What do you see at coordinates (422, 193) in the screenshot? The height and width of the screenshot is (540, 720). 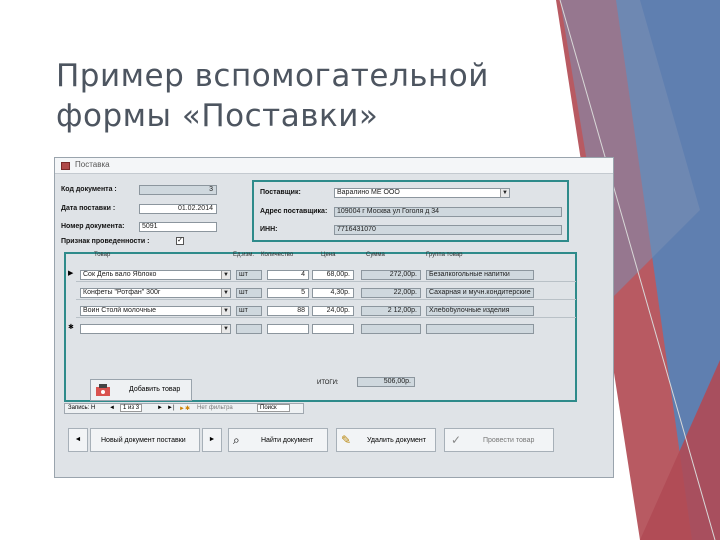 I see `supplier-select: Варалино МЕ ООО ▼` at bounding box center [422, 193].